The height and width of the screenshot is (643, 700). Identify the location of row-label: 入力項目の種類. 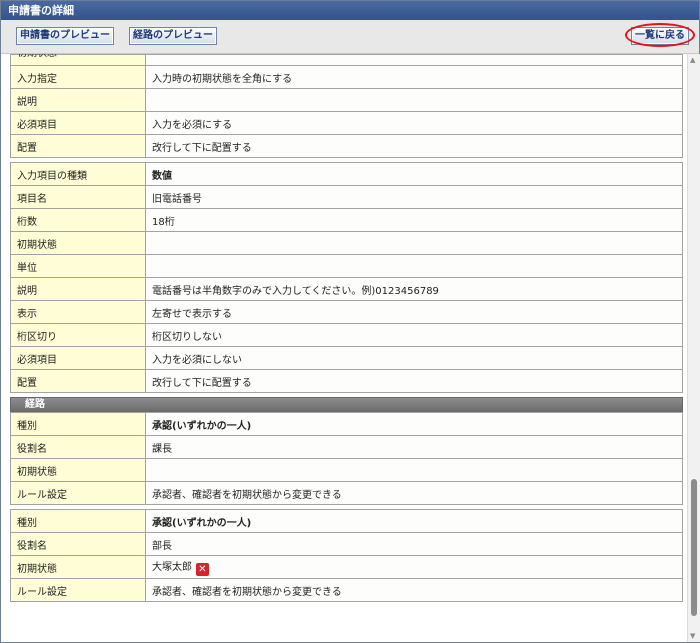
(78, 174).